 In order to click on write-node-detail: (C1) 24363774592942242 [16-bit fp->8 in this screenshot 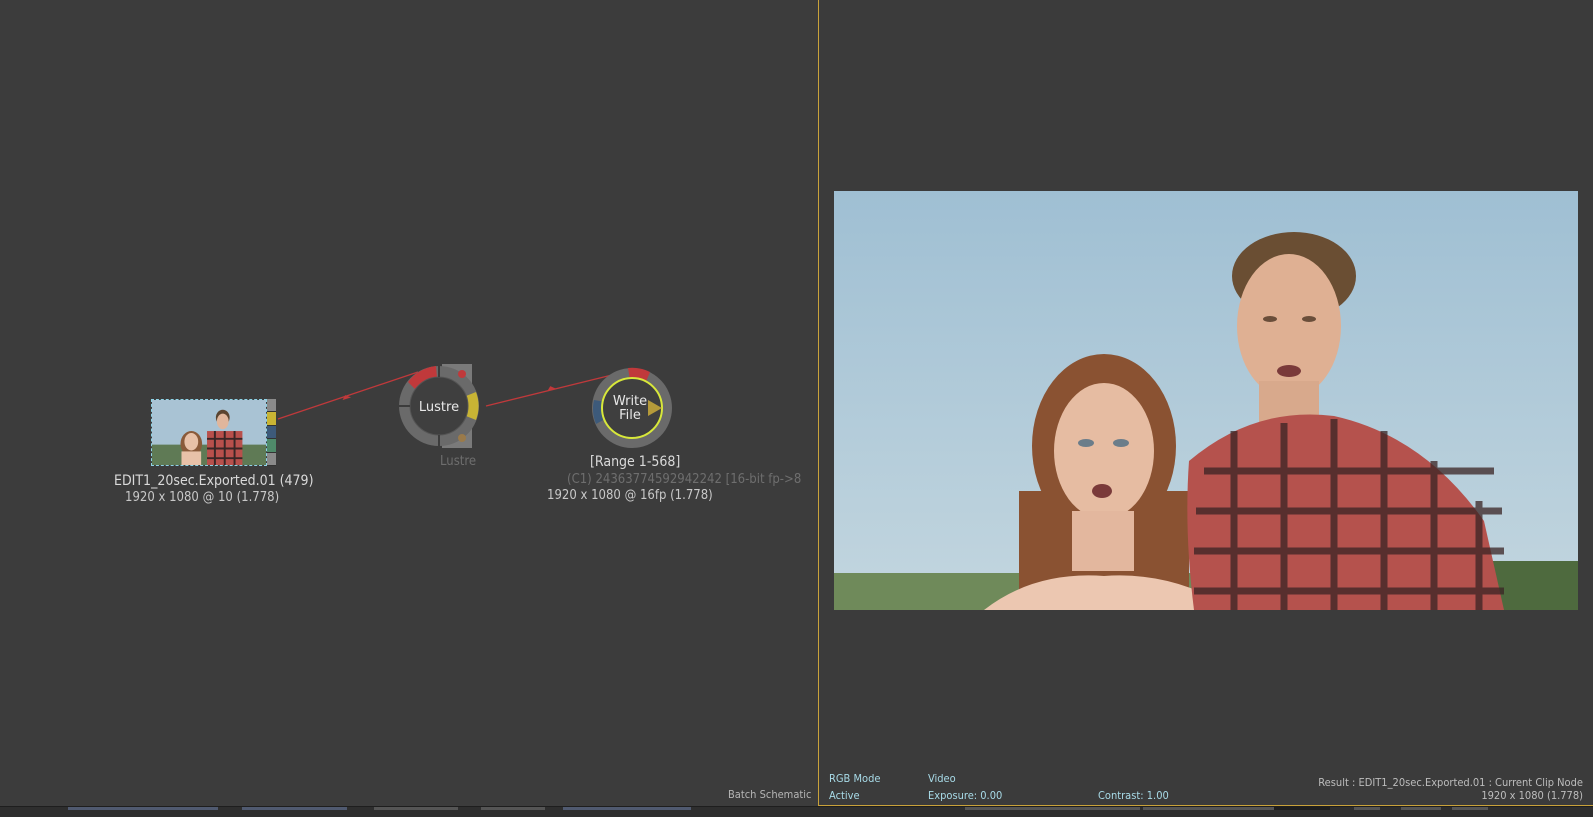, I will do `click(684, 479)`.